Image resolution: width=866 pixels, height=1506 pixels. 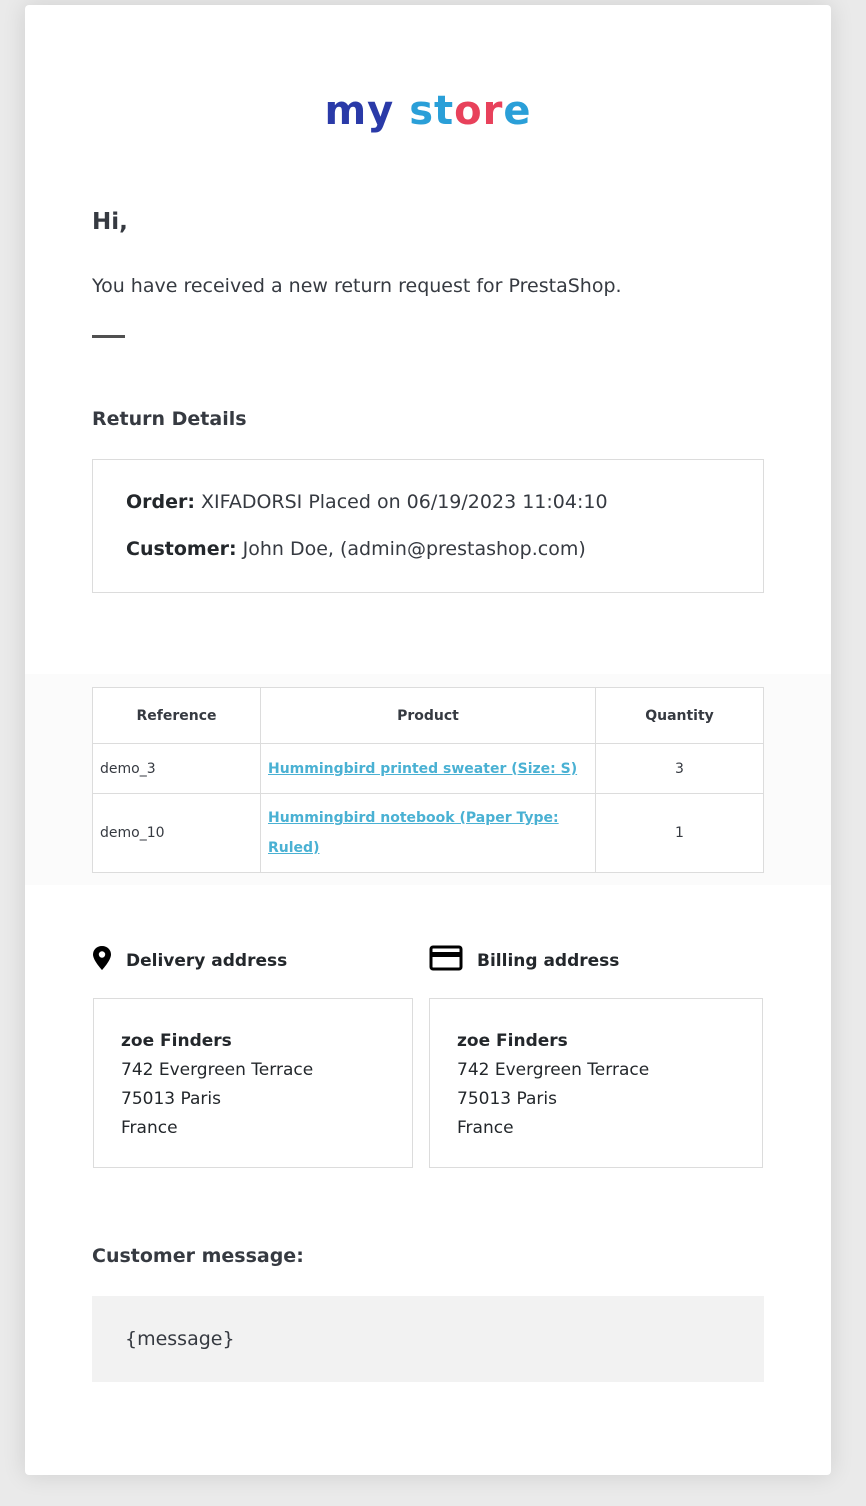 What do you see at coordinates (160, 502) in the screenshot?
I see `order-label: Order:` at bounding box center [160, 502].